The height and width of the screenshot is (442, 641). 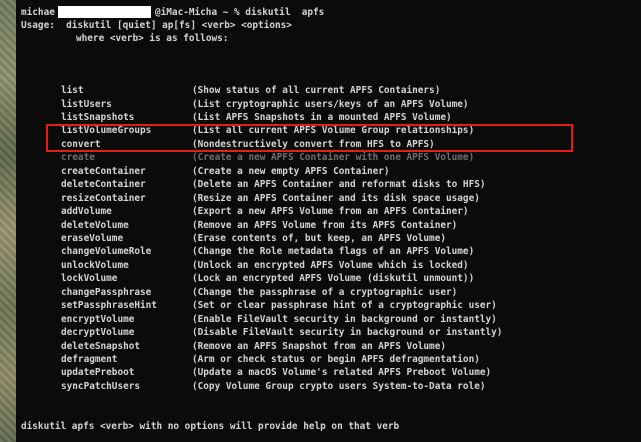 I want to click on verb-name: list, so click(x=72, y=90).